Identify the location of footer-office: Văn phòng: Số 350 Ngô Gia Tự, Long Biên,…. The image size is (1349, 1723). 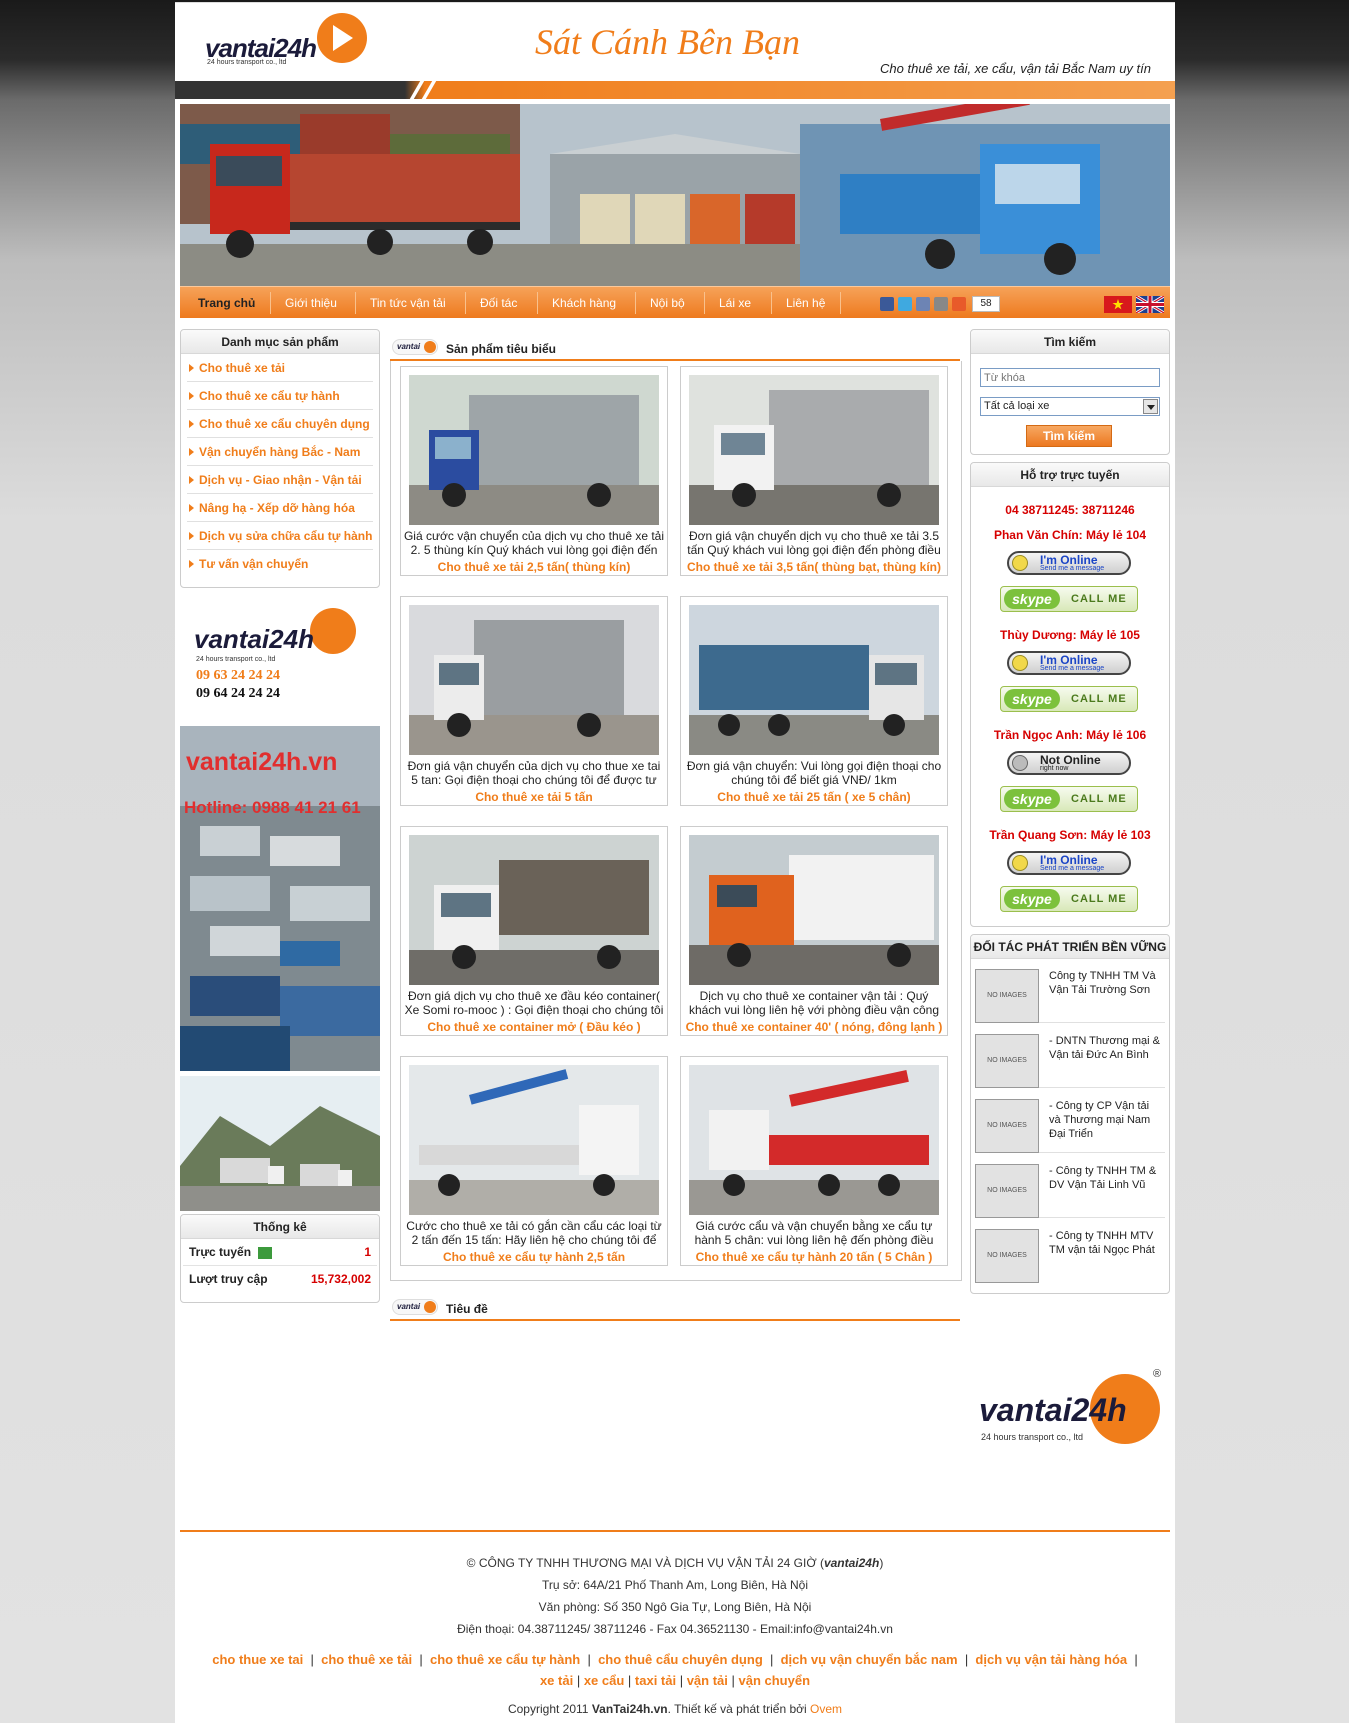
(675, 1607).